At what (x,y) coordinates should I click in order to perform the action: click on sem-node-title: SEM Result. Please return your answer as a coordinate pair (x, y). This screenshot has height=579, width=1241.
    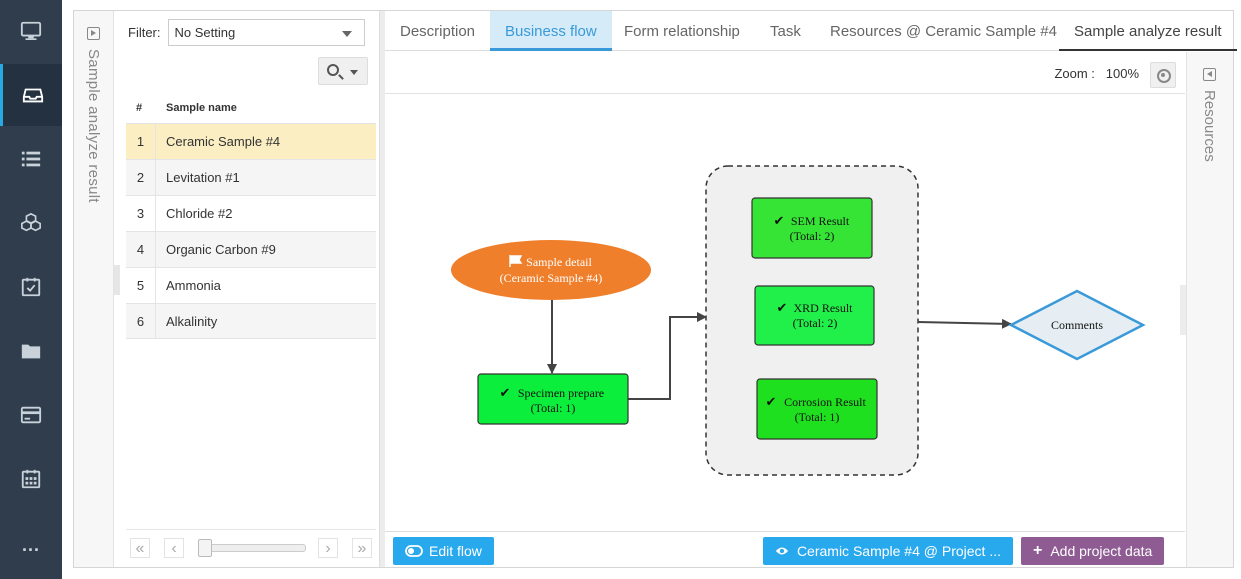
    Looking at the image, I should click on (820, 221).